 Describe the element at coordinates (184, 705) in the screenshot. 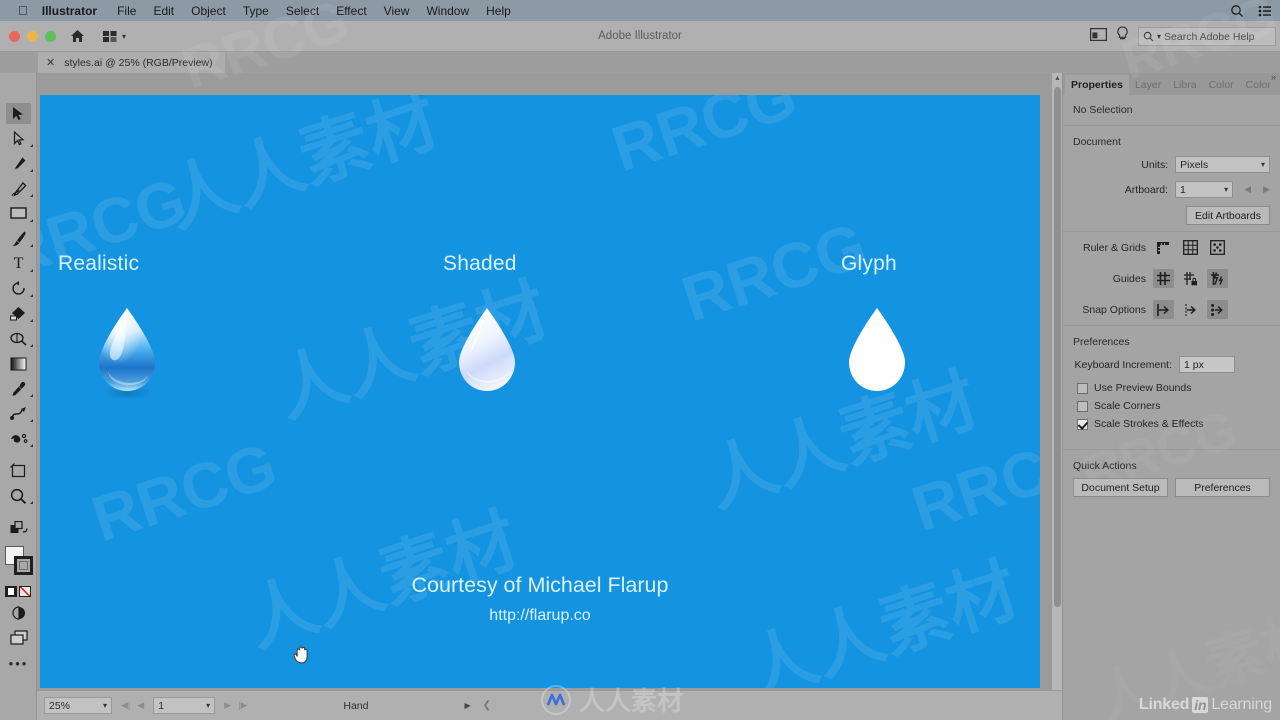

I see `artboard-number-select: 1 ▾` at that location.